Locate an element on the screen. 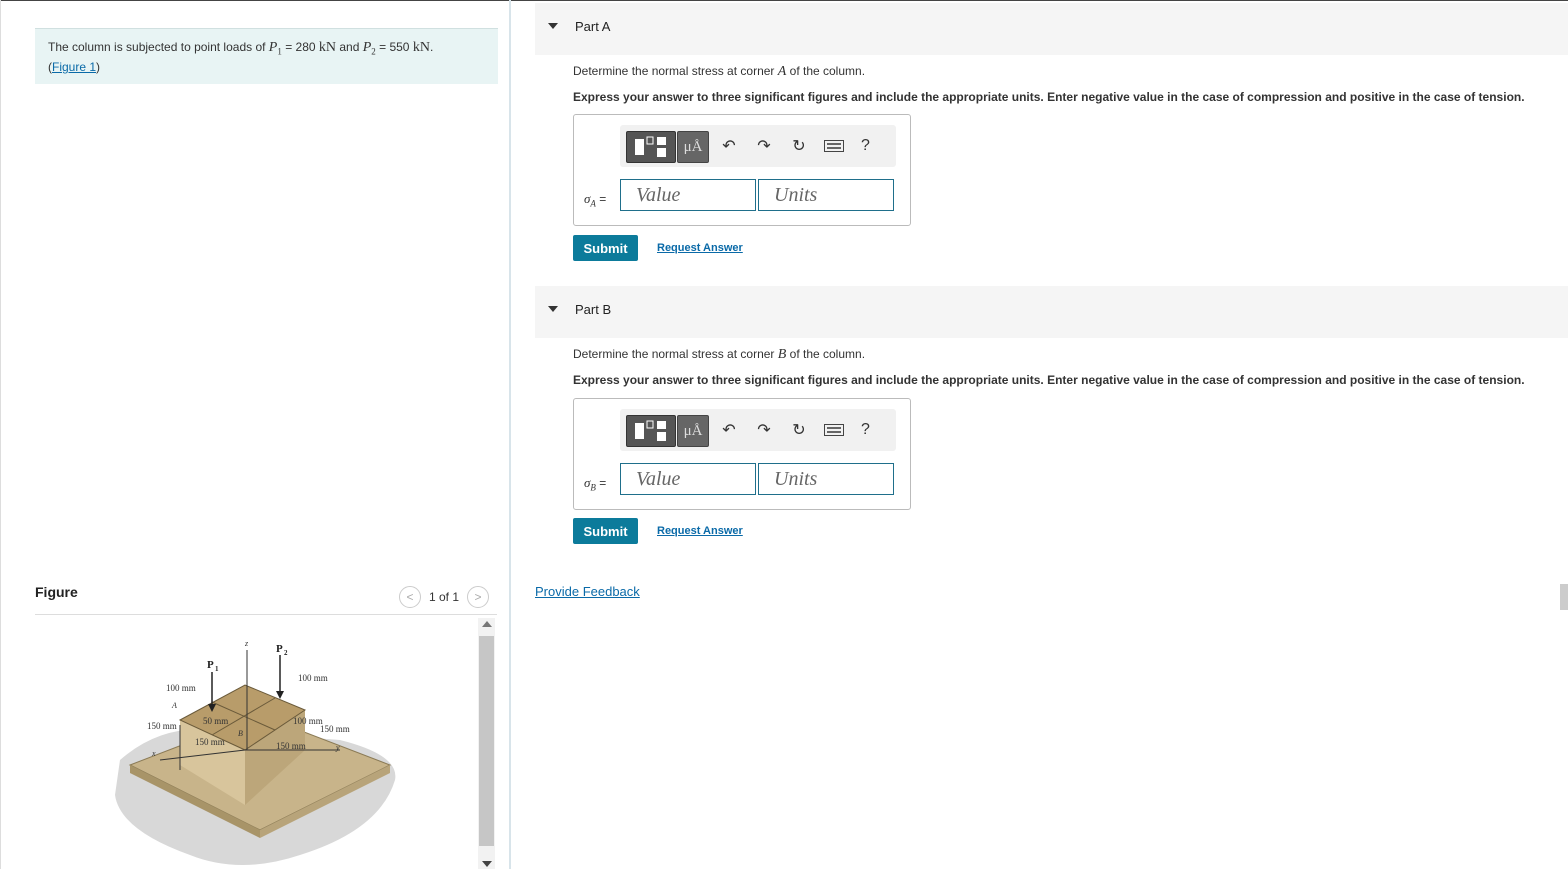 This screenshot has width=1568, height=869. label-a: A is located at coordinates (174, 705).